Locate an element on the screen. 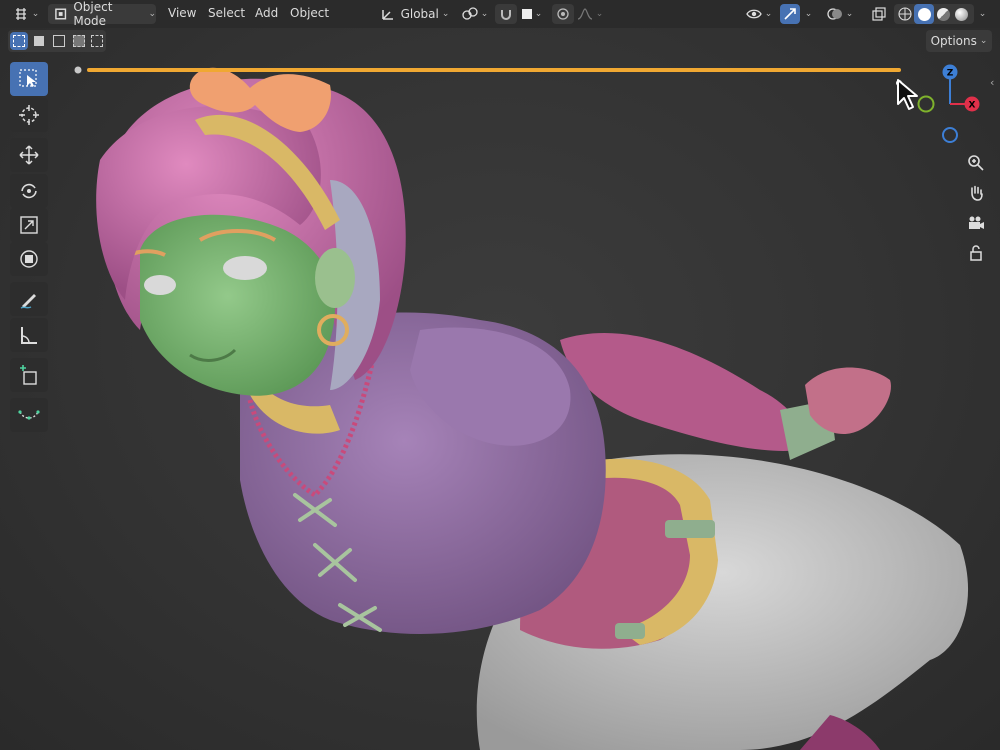 This screenshot has height=750, width=1000. tool-select-box is located at coordinates (29, 79).